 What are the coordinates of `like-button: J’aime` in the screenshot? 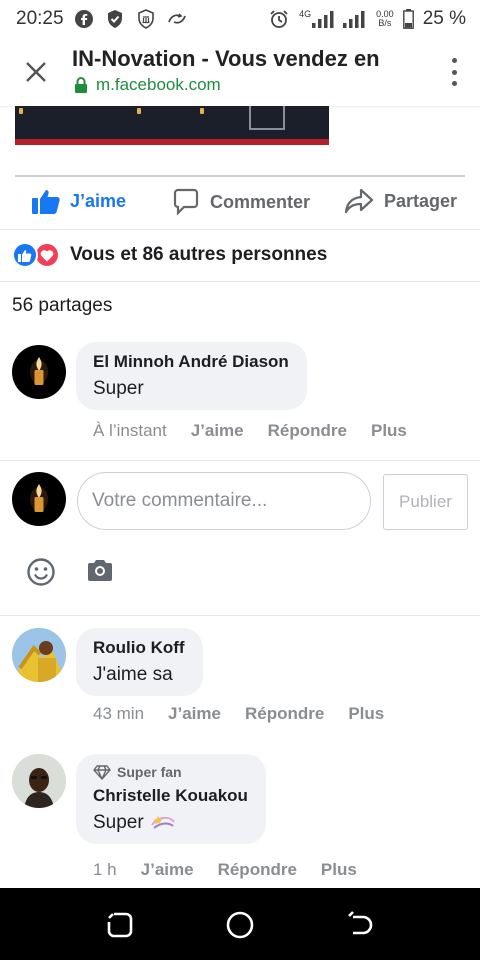 It's located at (79, 201).